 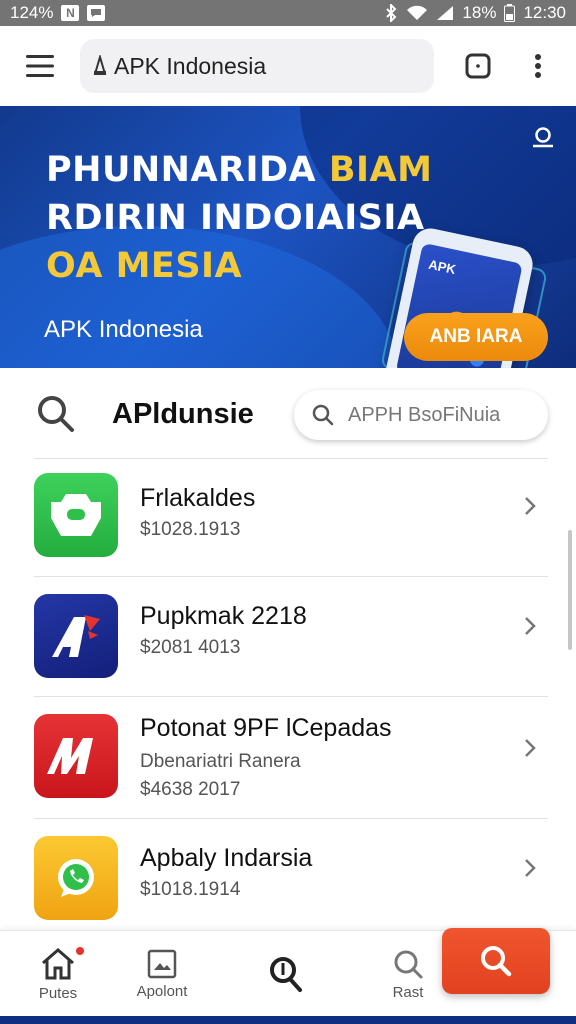 What do you see at coordinates (190, 647) in the screenshot?
I see `app-price: $2081 4013` at bounding box center [190, 647].